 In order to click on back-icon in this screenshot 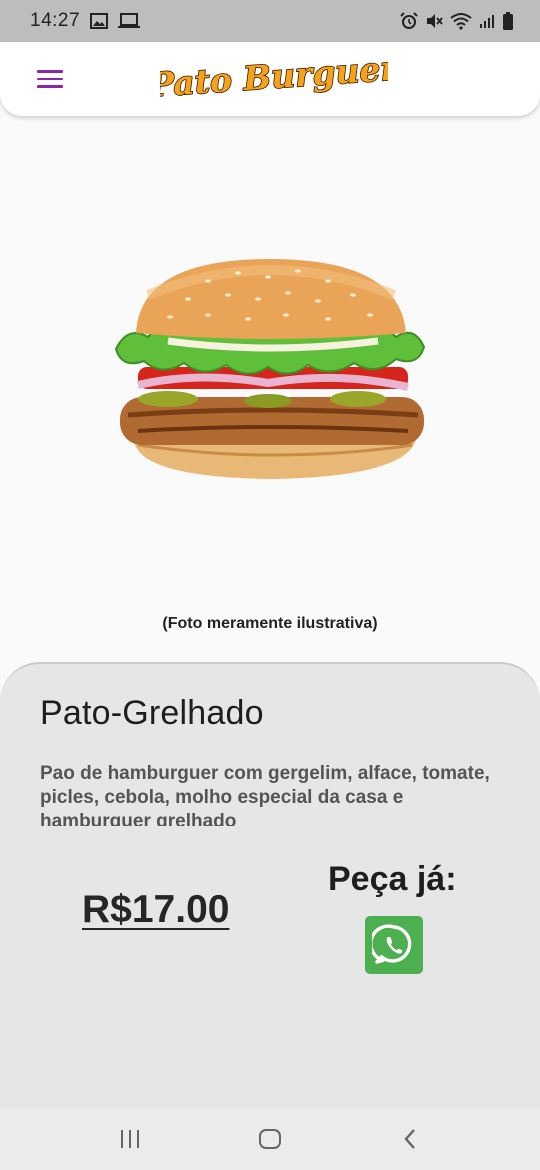, I will do `click(410, 1139)`.